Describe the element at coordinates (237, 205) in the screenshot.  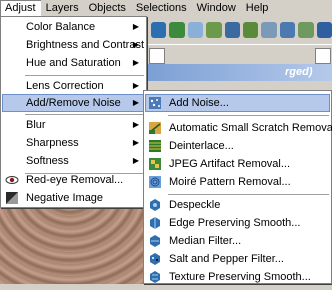
I see `menu-item-despeckle: Despeckle` at that location.